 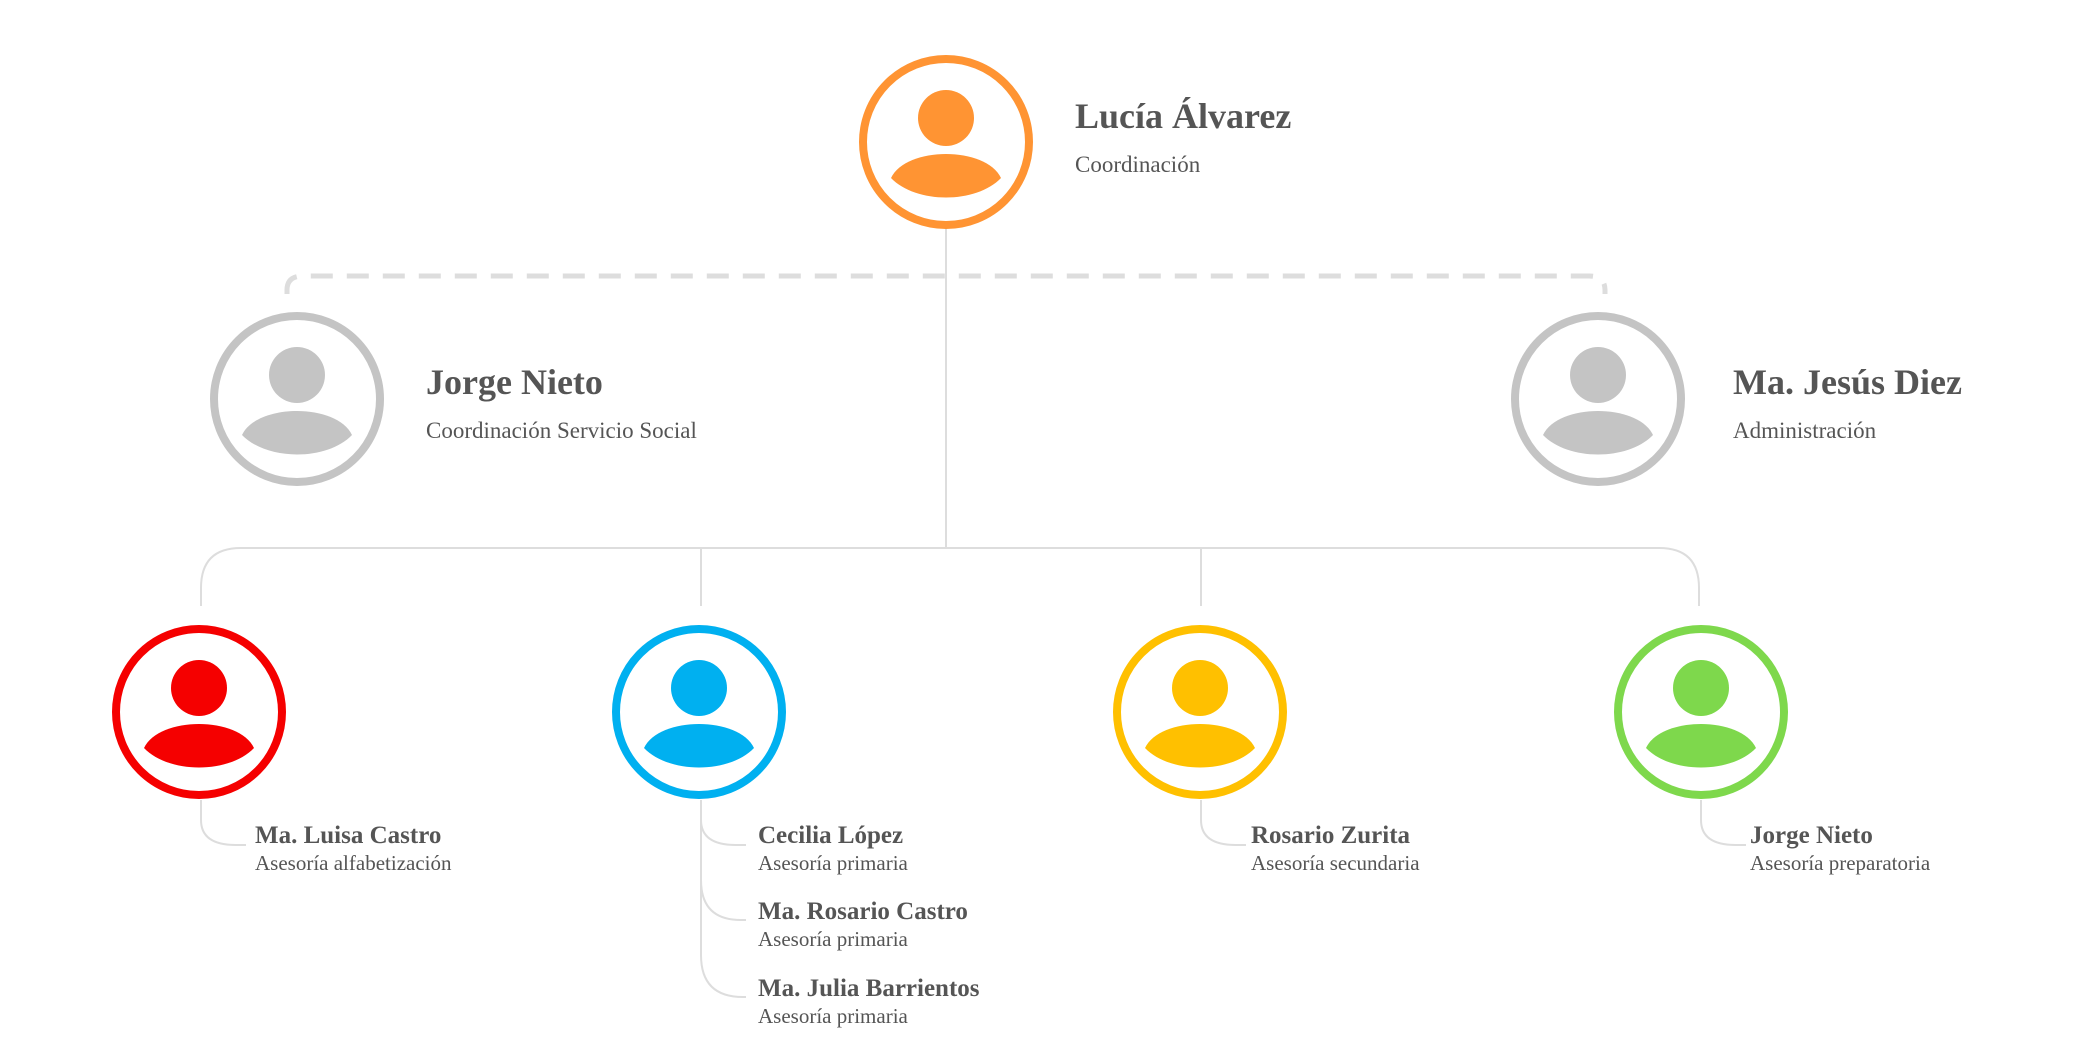 What do you see at coordinates (561, 430) in the screenshot?
I see `person-role: Coordinación Servicio Social` at bounding box center [561, 430].